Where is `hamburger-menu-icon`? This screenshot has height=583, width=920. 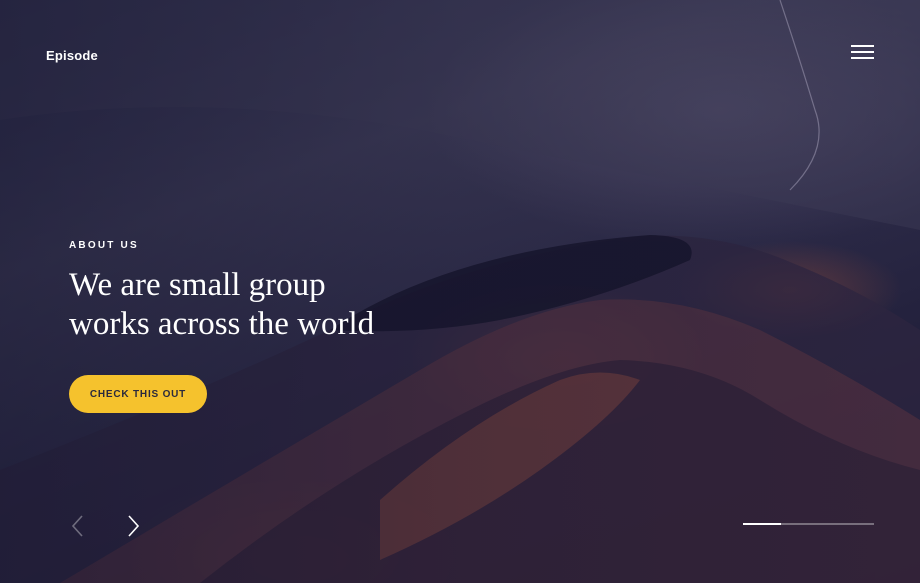 hamburger-menu-icon is located at coordinates (862, 52).